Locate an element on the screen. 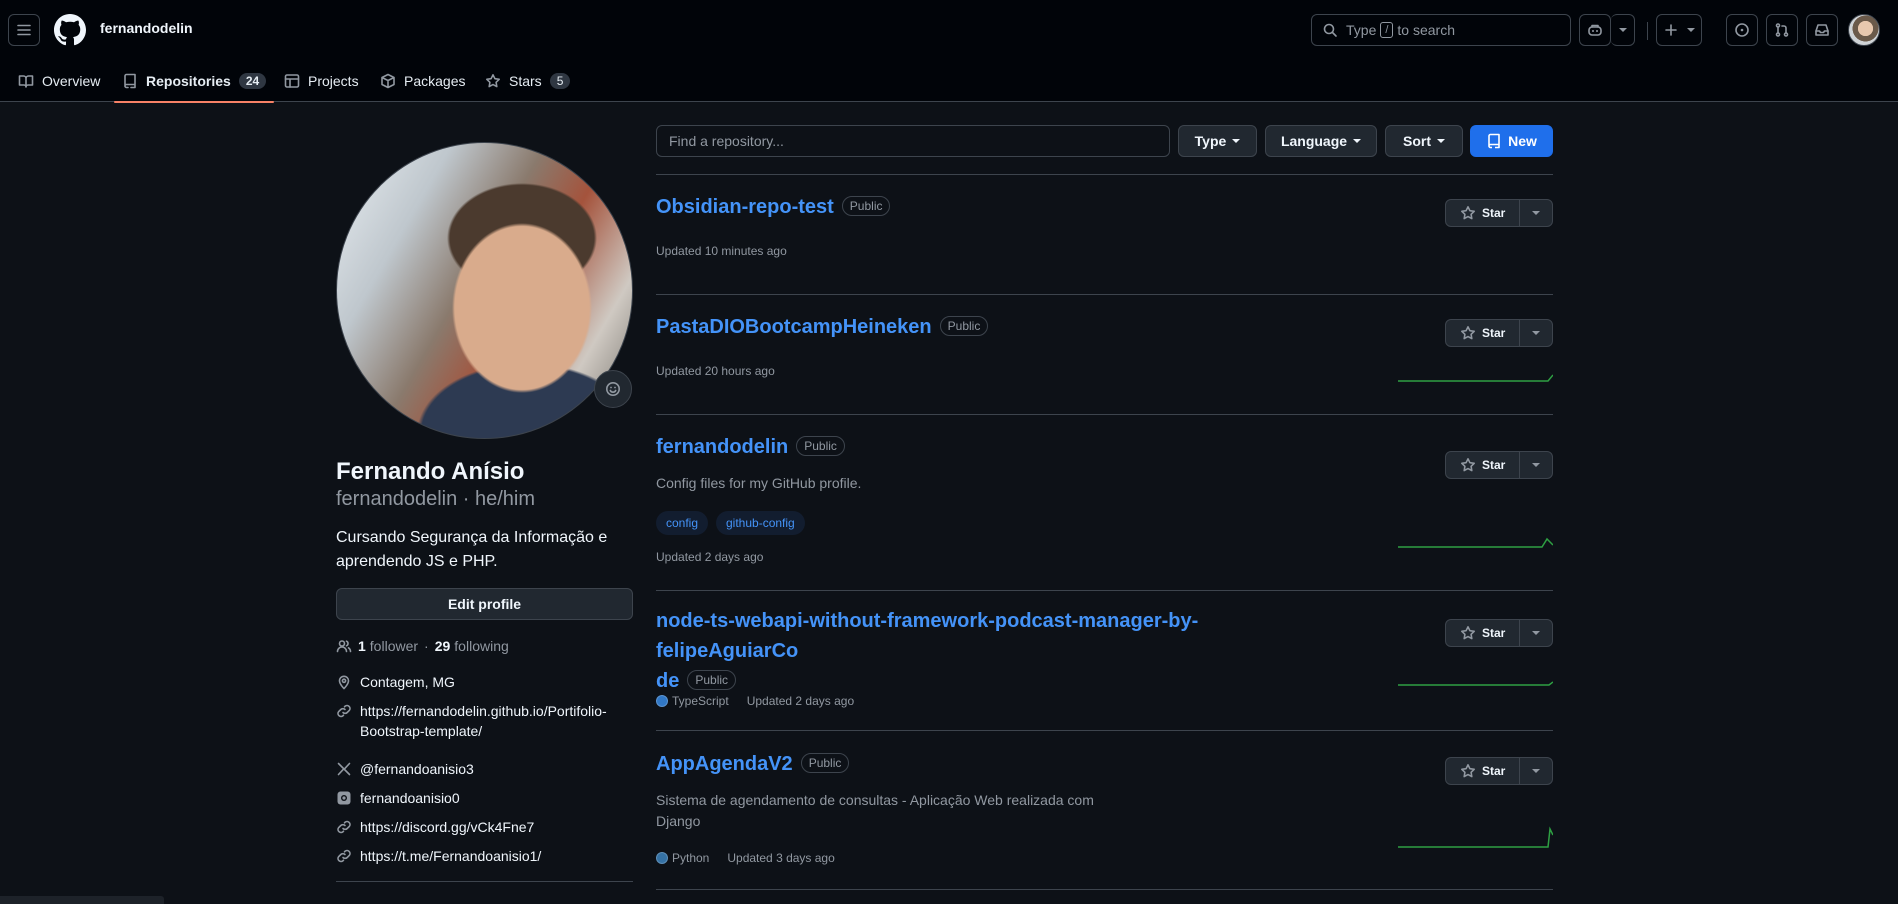 This screenshot has width=1898, height=904. repo-title: PastaDIOBootcampHeineken Public is located at coordinates (822, 327).